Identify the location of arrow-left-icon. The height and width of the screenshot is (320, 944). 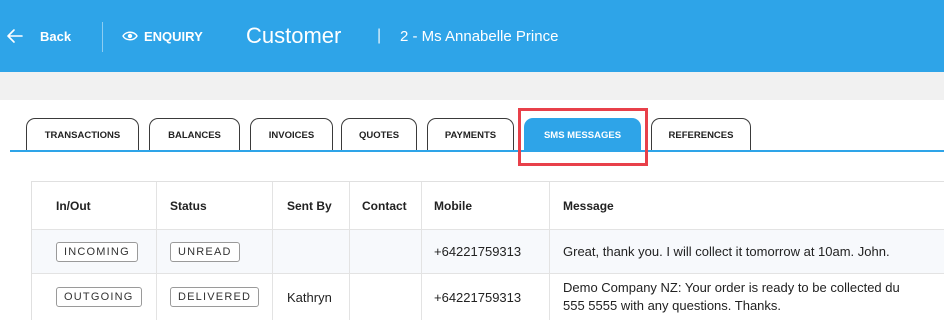
(15, 36).